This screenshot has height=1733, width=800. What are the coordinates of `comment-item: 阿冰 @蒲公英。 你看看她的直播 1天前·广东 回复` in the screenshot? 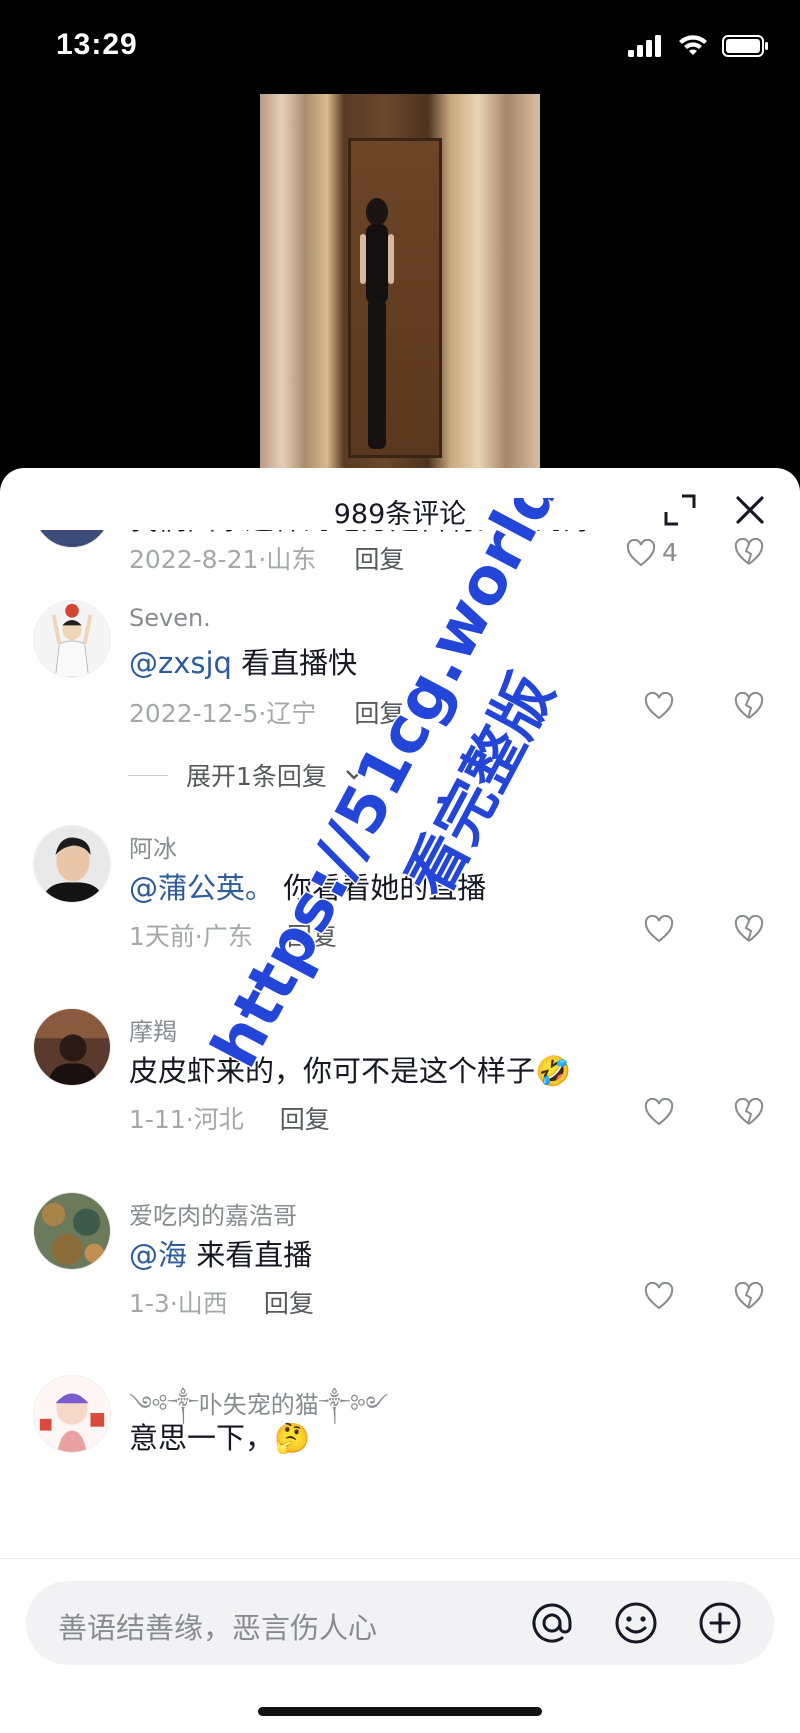 It's located at (400, 915).